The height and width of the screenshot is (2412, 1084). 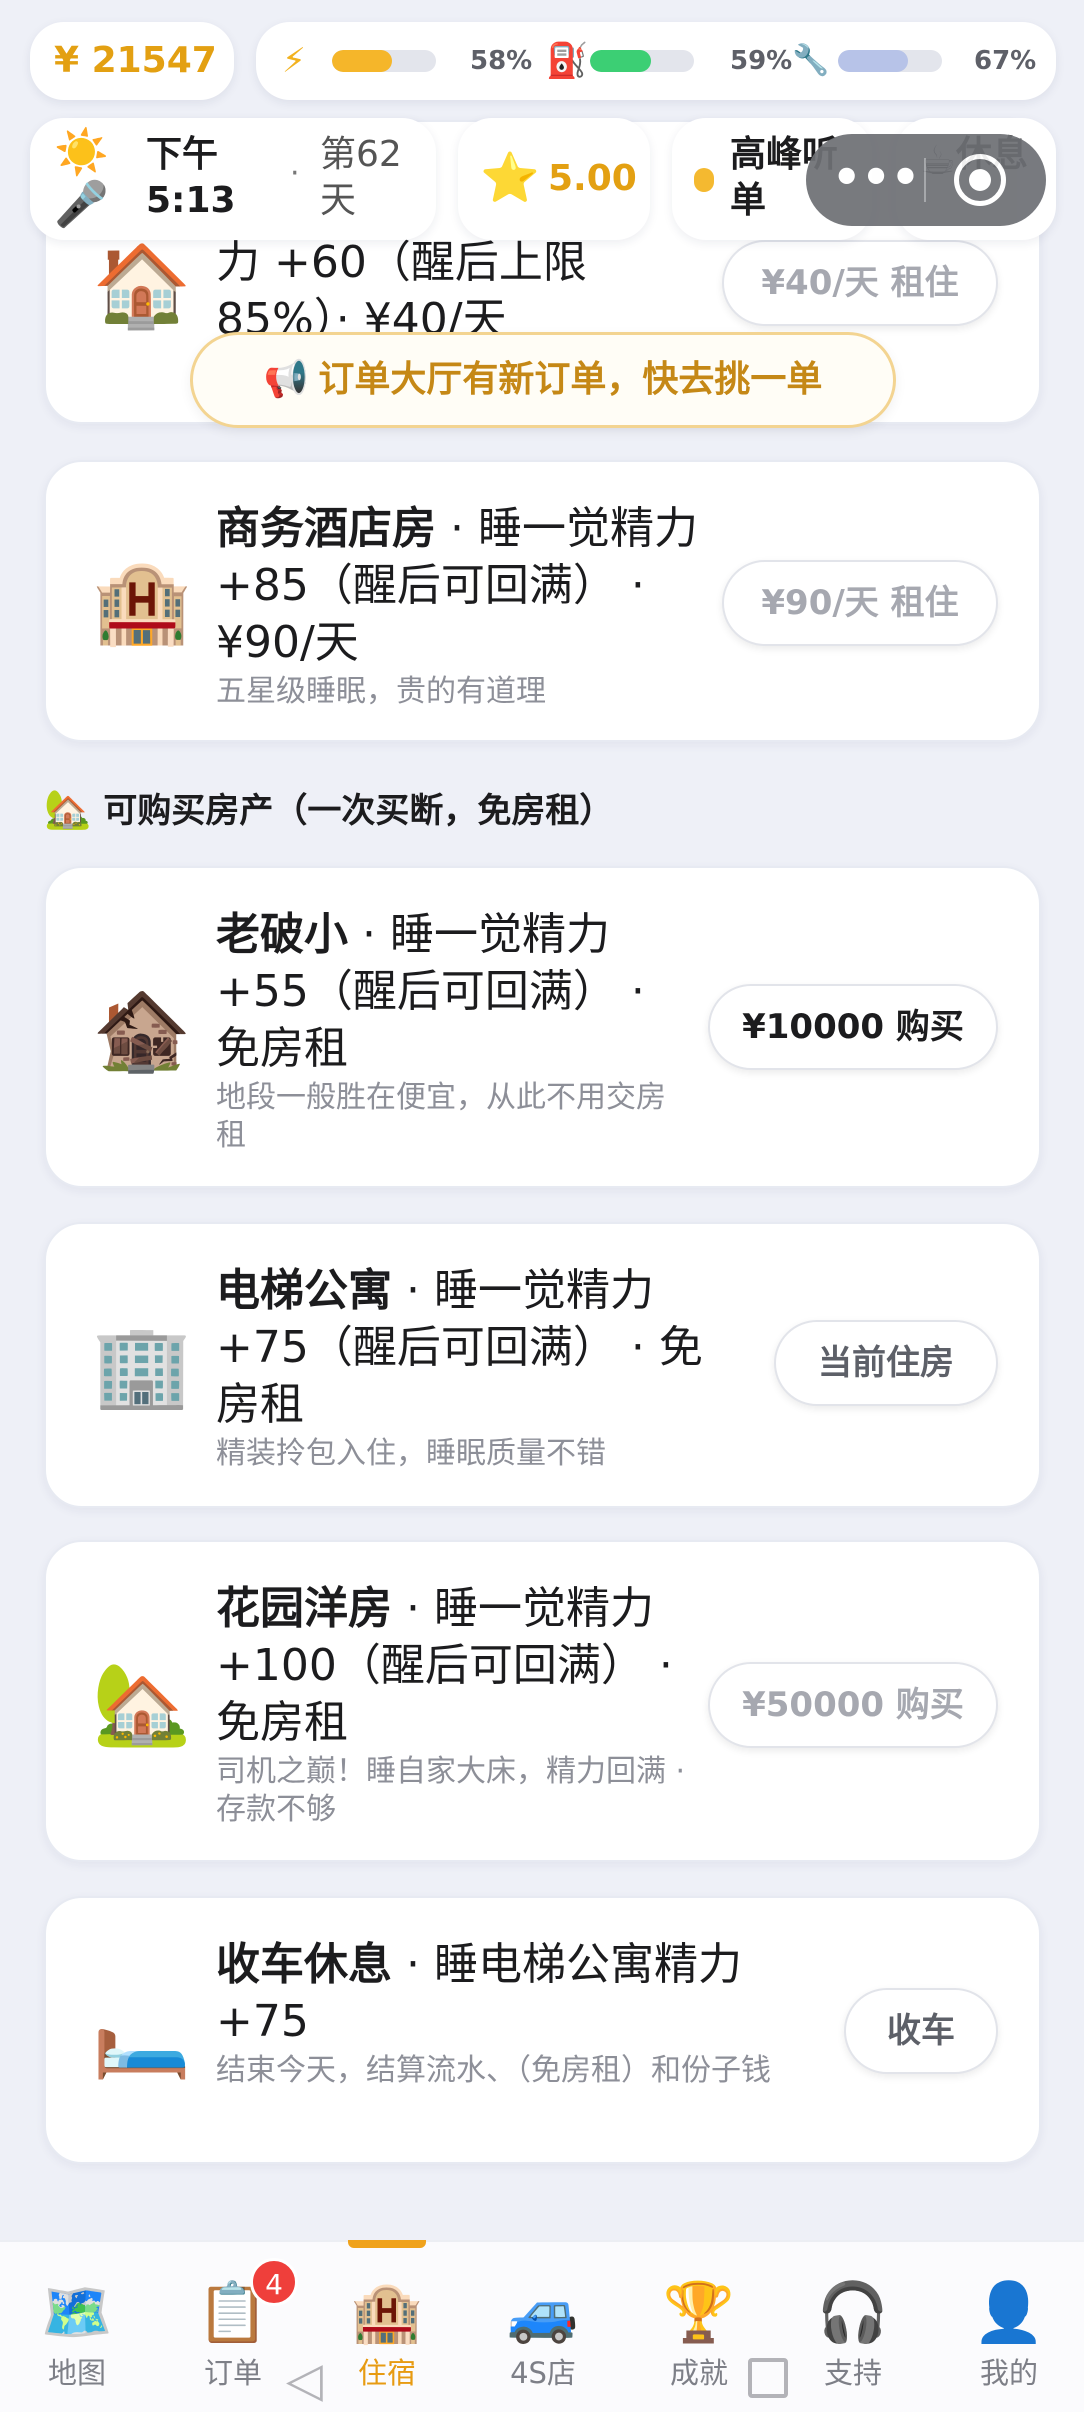 What do you see at coordinates (1009, 2312) in the screenshot?
I see `person-icon: 👤` at bounding box center [1009, 2312].